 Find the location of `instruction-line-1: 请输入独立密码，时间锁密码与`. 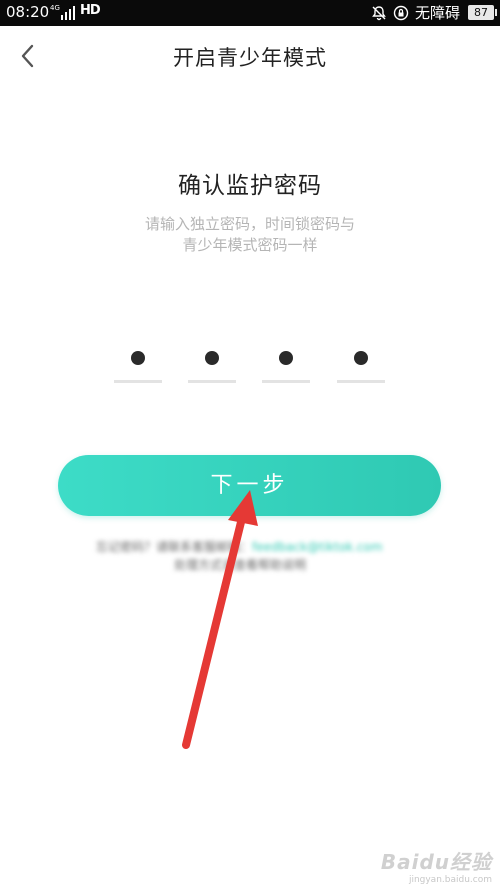

instruction-line-1: 请输入独立密码，时间锁密码与 is located at coordinates (249, 224).